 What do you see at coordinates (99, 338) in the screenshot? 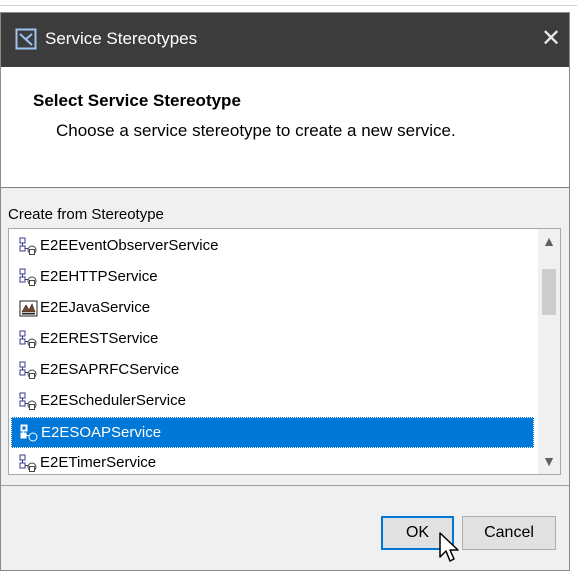
I see `list-item-label: E2ERESTService` at bounding box center [99, 338].